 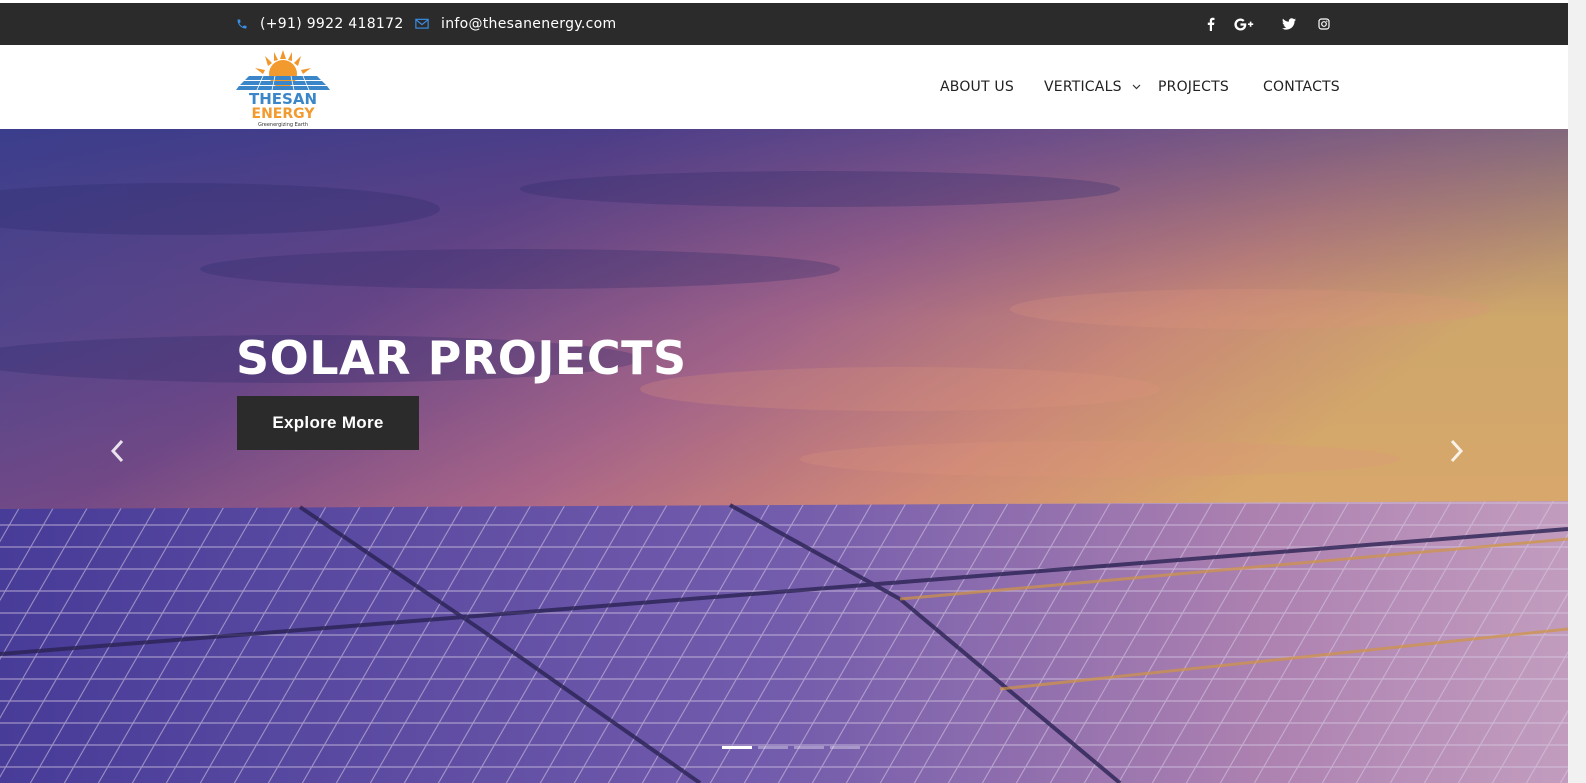 I want to click on top-bar: (+91) 9922 418172 info@thesanenergy.com, so click(x=784, y=24).